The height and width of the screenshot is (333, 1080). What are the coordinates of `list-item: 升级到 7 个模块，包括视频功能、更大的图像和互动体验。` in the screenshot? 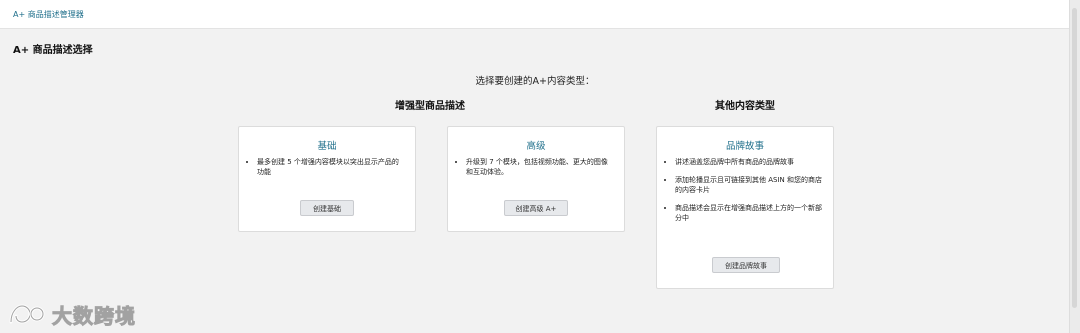 It's located at (540, 167).